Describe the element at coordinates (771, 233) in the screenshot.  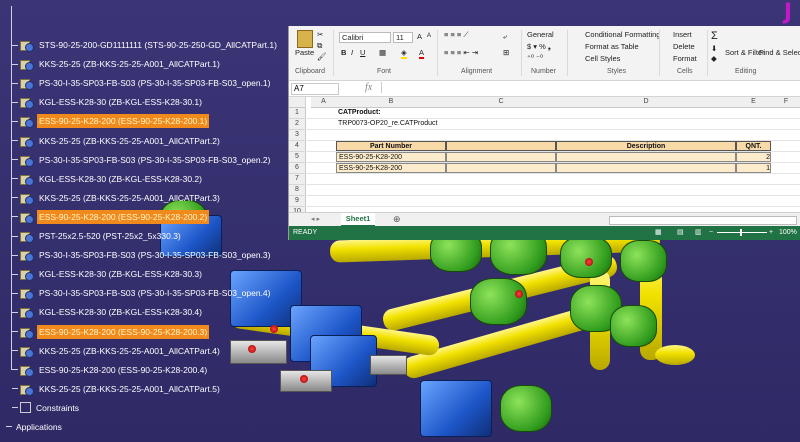
I see `zoom-in-icon: +` at that location.